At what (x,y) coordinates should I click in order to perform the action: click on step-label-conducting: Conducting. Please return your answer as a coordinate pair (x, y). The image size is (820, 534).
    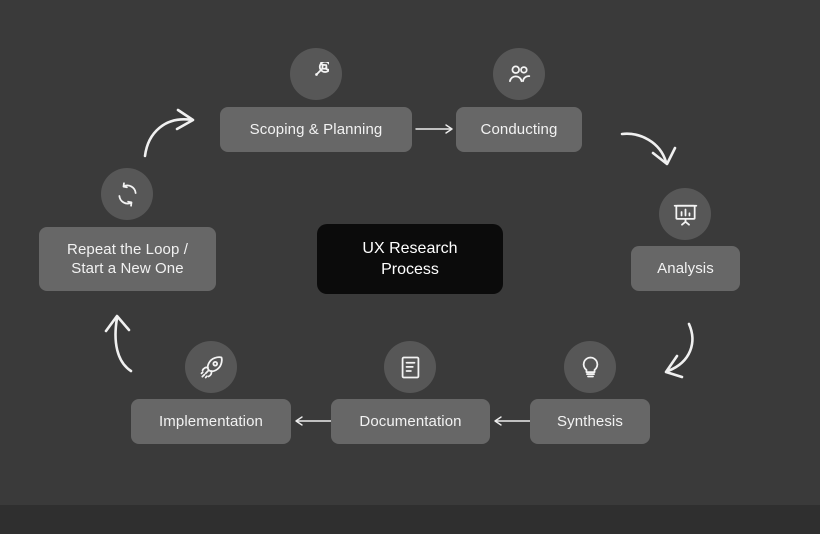
    Looking at the image, I should click on (519, 129).